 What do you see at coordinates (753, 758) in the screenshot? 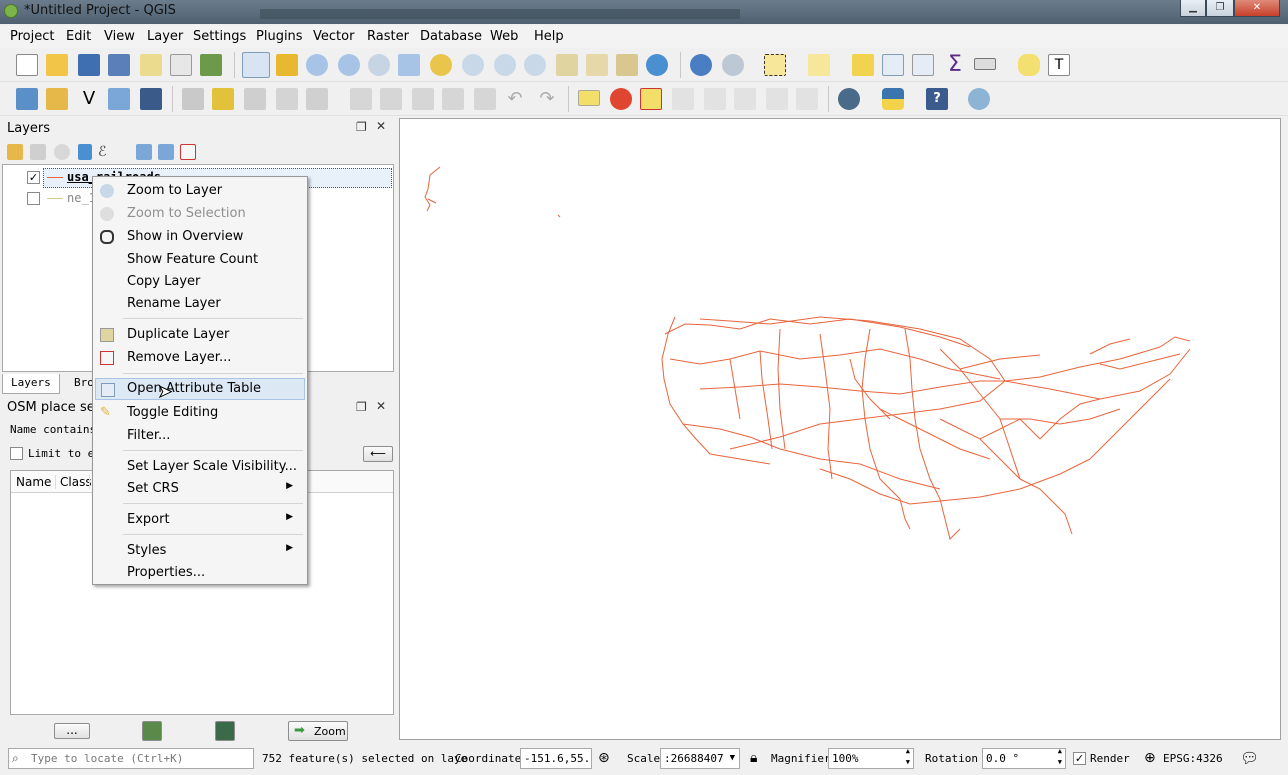
I see `lock-icon: 🔒︎` at bounding box center [753, 758].